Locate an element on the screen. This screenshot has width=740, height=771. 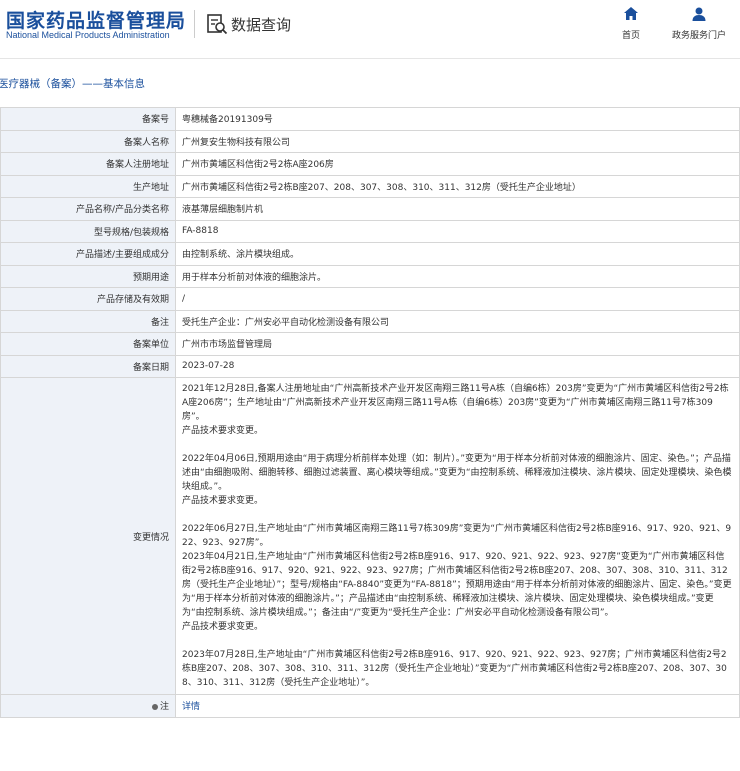
header-divider is located at coordinates (194, 24).